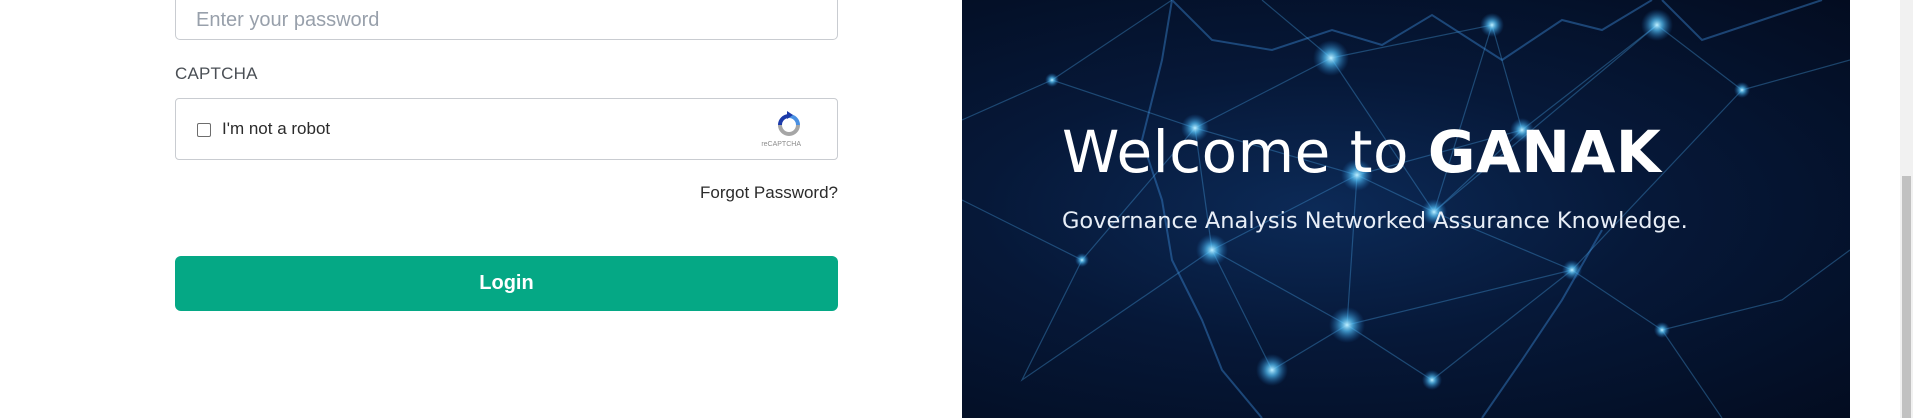 The image size is (1913, 418). What do you see at coordinates (1906, 297) in the screenshot?
I see `scrollbar-thumb` at bounding box center [1906, 297].